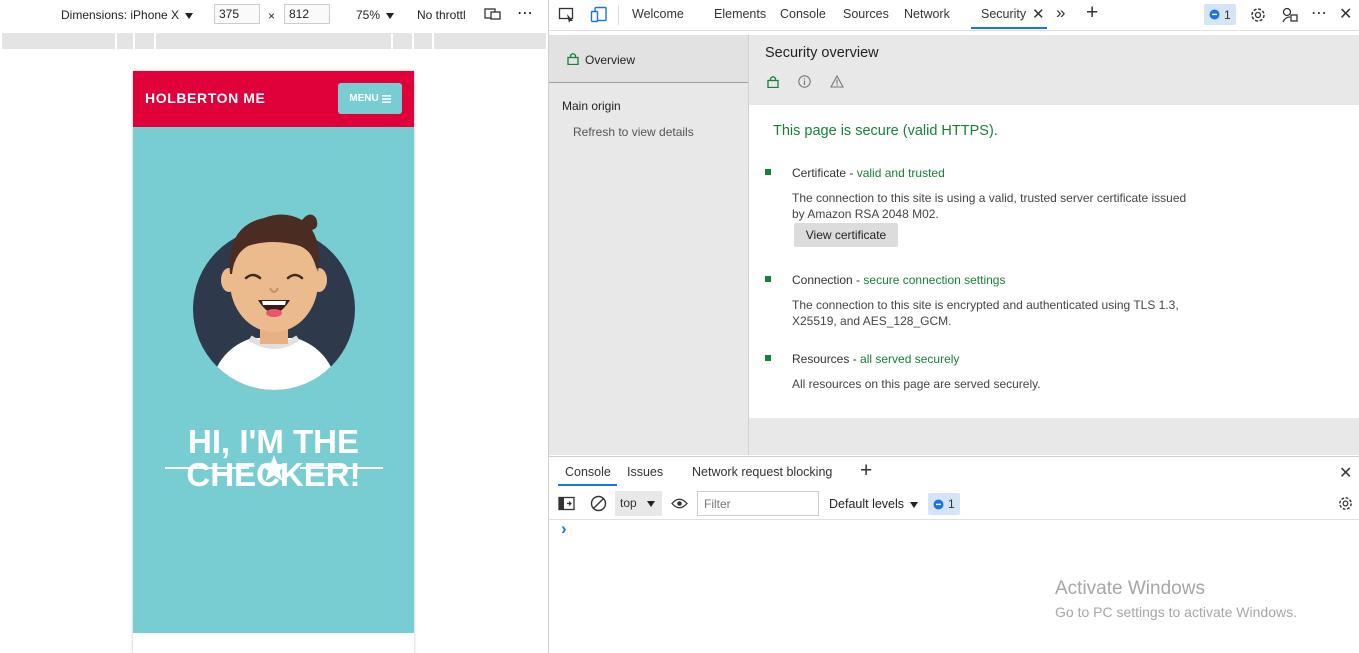 The width and height of the screenshot is (1359, 653). What do you see at coordinates (927, 14) in the screenshot?
I see `tab-network: Network` at bounding box center [927, 14].